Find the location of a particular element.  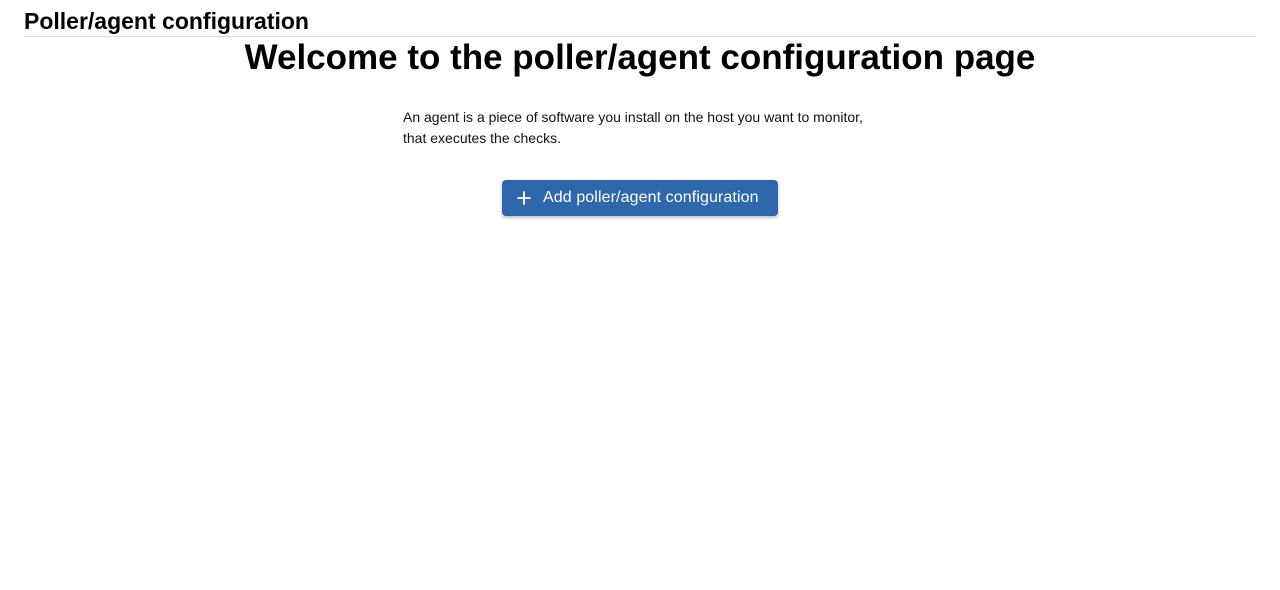

add-poller-agent-configuration-button: Add poller/agent configuration is located at coordinates (640, 198).